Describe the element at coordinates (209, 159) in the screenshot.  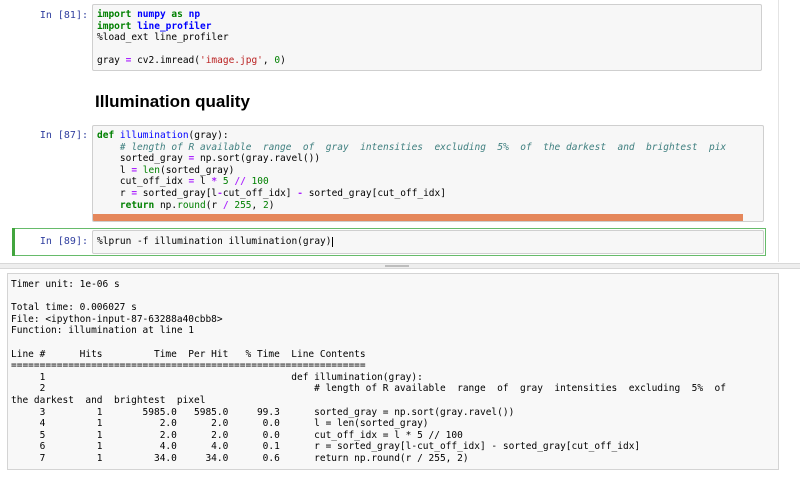
I see `code-line: sorted_gray = np.sort(gray.ravel())` at that location.